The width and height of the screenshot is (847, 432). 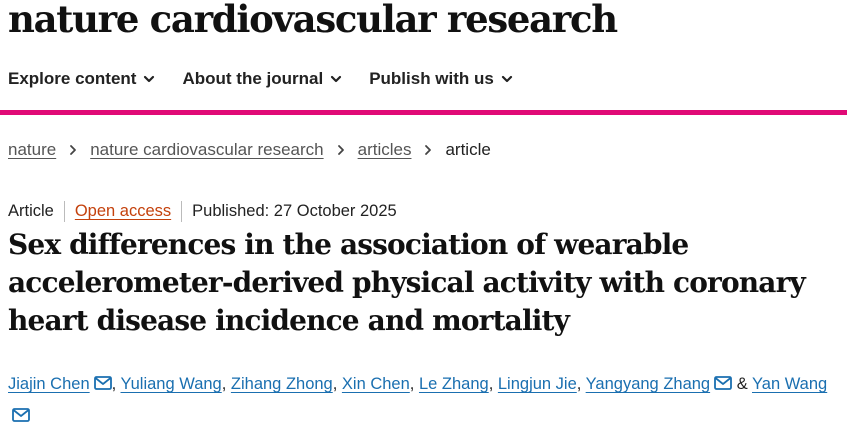 I want to click on nav-explore-content: Explore content, so click(x=81, y=79).